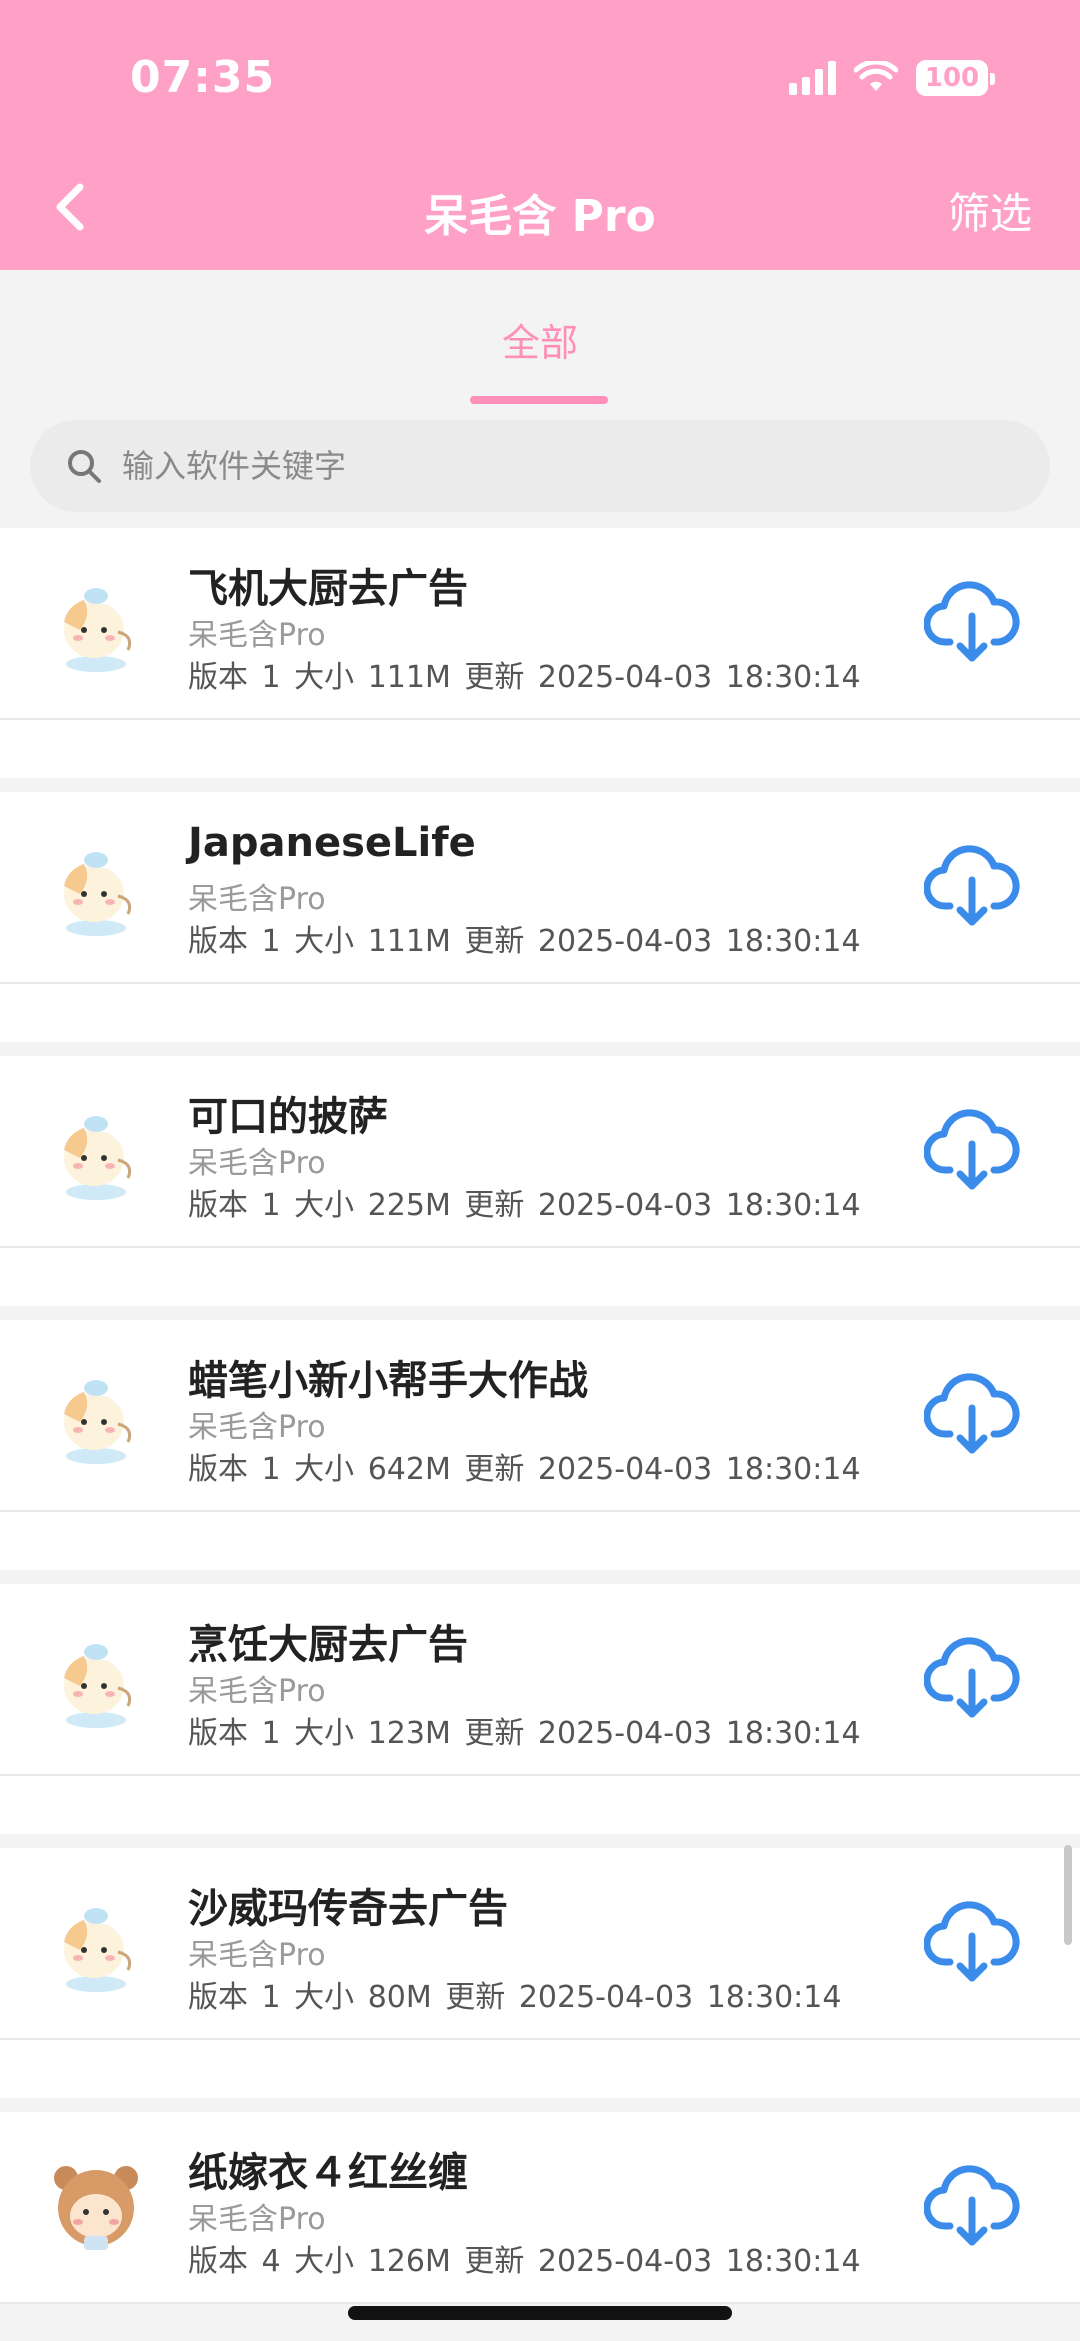  Describe the element at coordinates (539, 400) in the screenshot. I see `tab-indicator` at that location.